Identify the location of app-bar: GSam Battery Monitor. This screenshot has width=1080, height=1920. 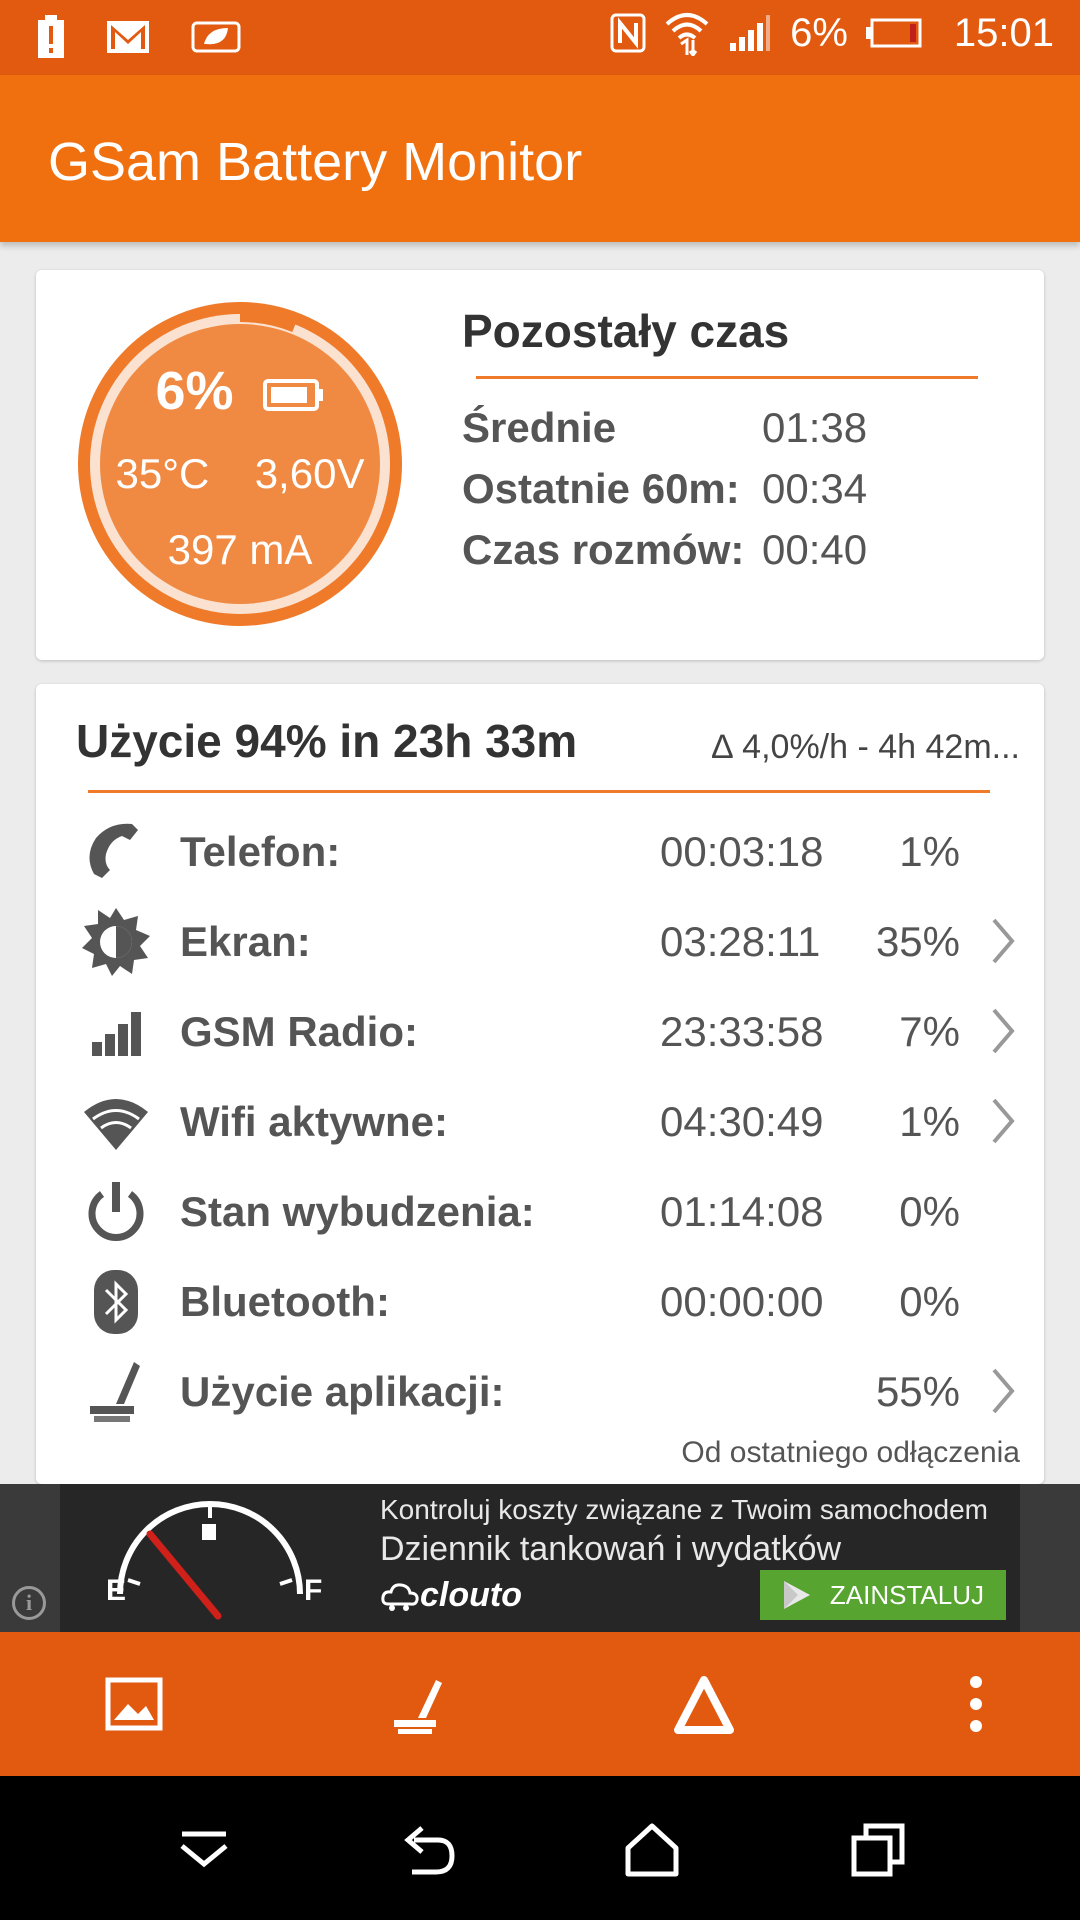
(540, 158).